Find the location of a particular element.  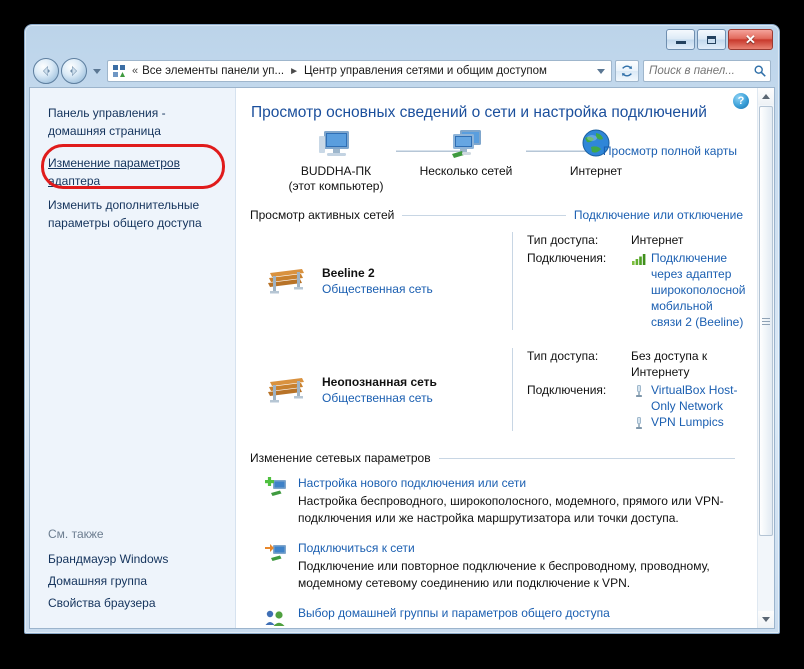

window-titlebar: ✕ is located at coordinates (402, 40).